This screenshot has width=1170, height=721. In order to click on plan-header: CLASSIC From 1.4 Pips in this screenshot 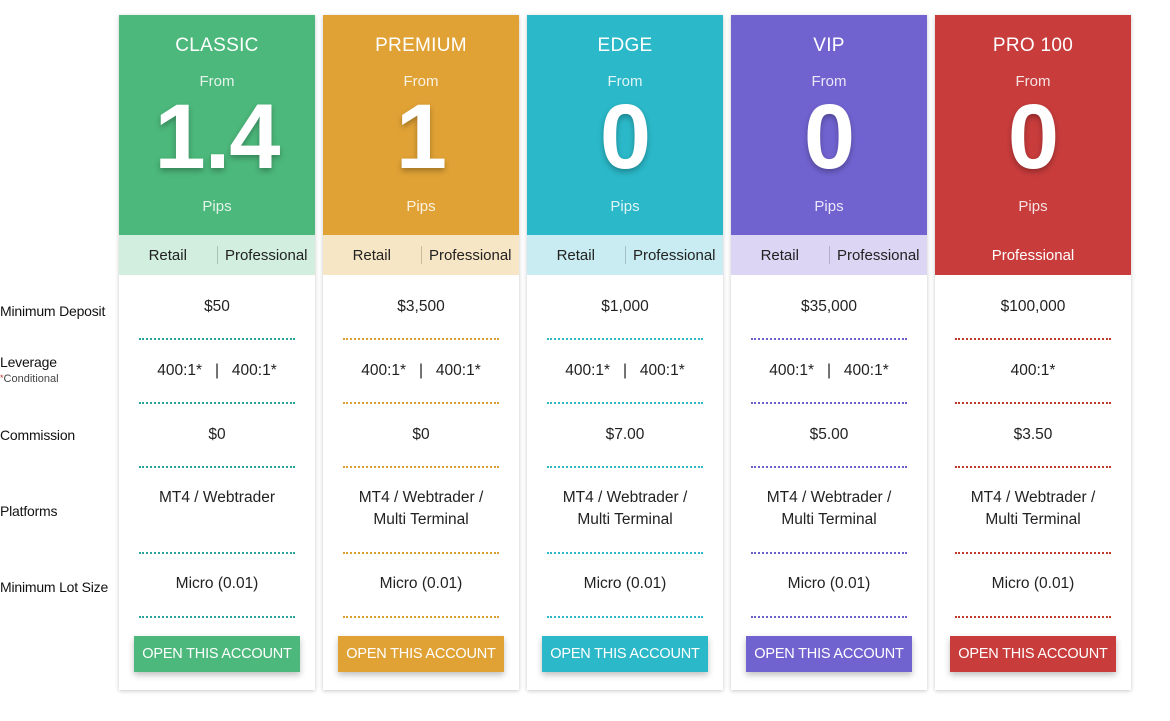, I will do `click(217, 125)`.